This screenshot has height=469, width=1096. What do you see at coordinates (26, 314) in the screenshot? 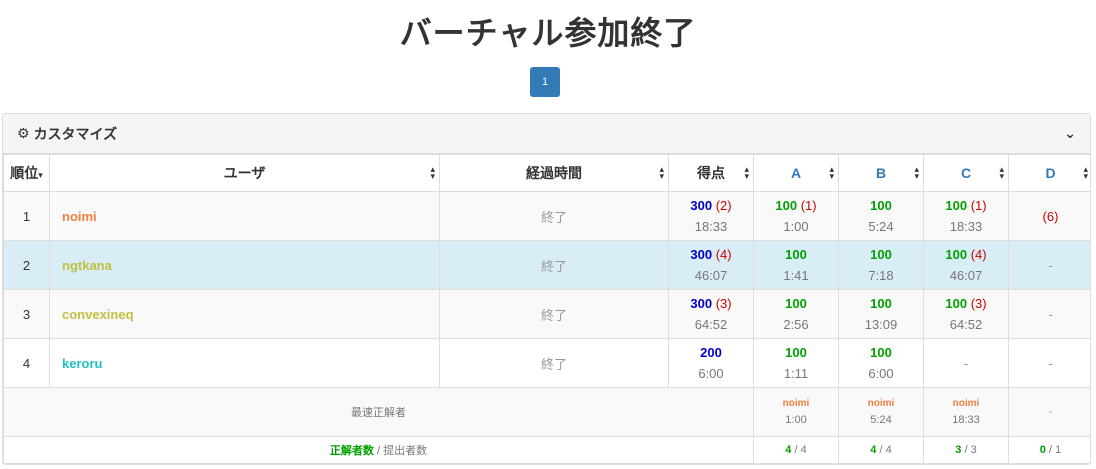
I see `rank-cell: 3` at bounding box center [26, 314].